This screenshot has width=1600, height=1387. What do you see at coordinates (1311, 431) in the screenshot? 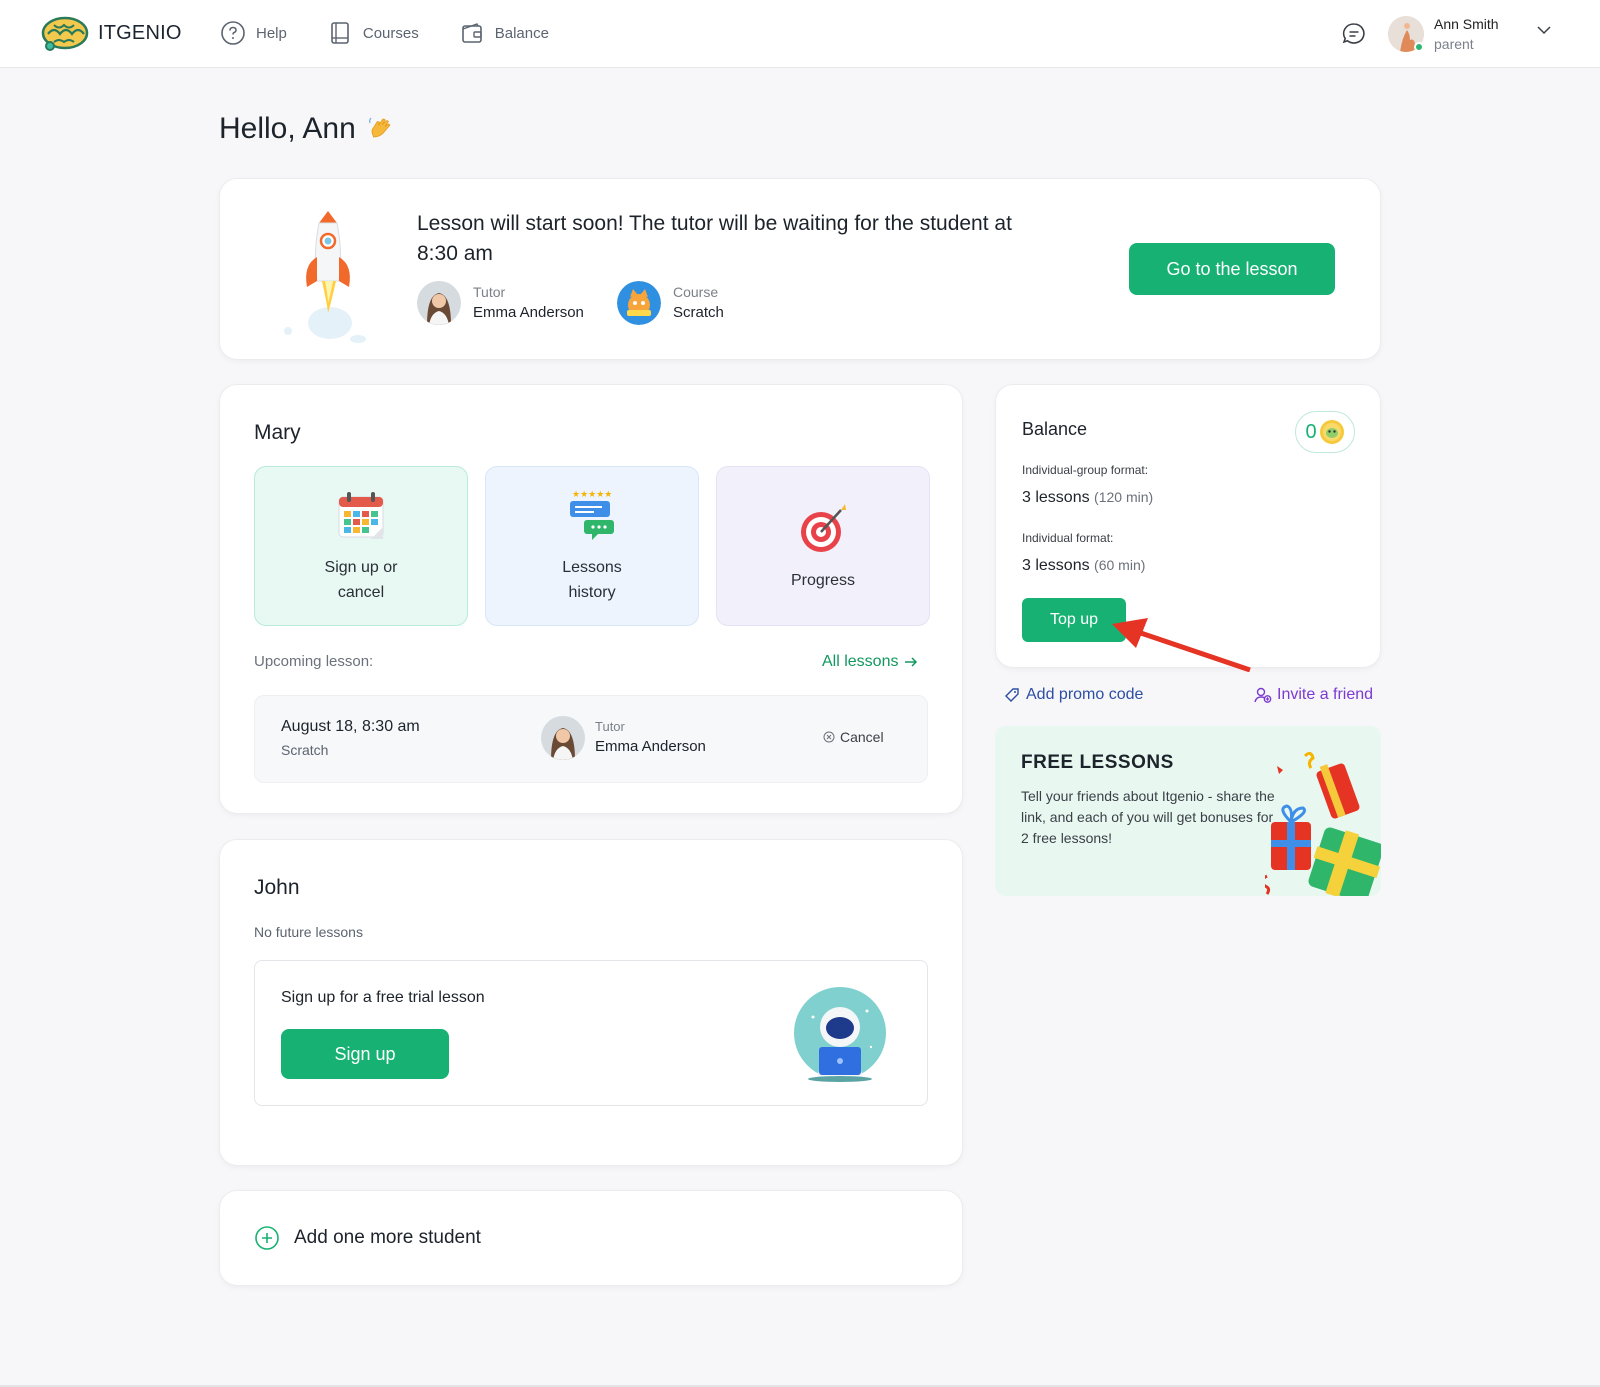
I see `coin-count: 0` at bounding box center [1311, 431].